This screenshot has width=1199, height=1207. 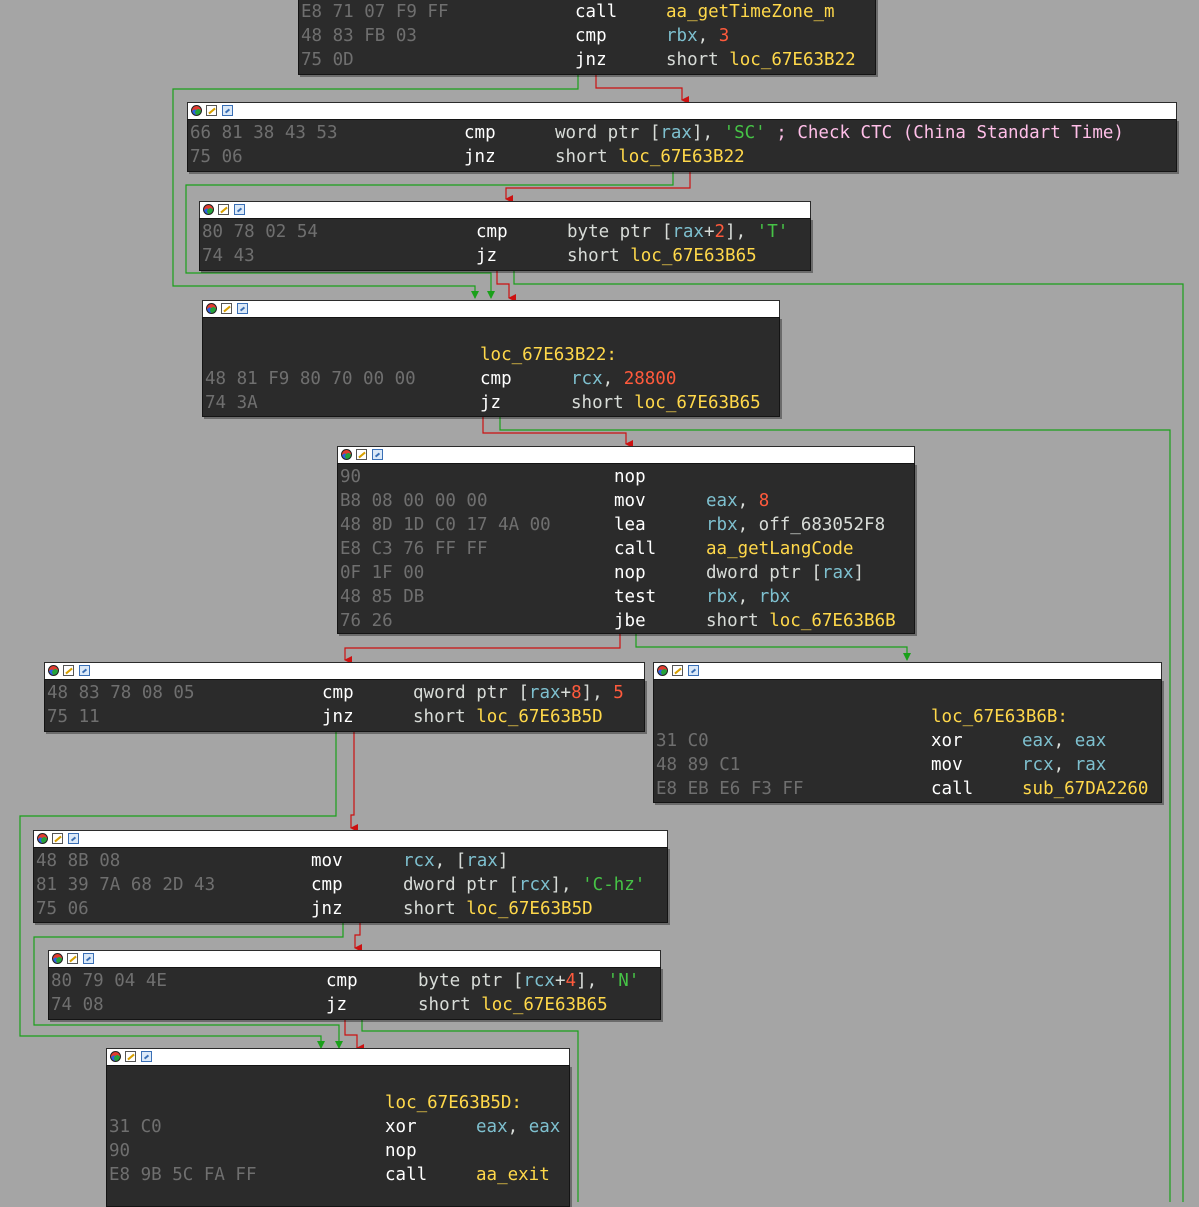 I want to click on operand-token: aa_getTimeZone_m, so click(x=750, y=12).